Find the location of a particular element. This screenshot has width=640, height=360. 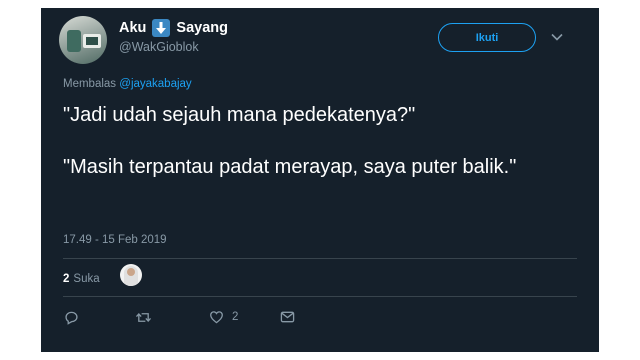

like-label: Suka is located at coordinates (86, 279).